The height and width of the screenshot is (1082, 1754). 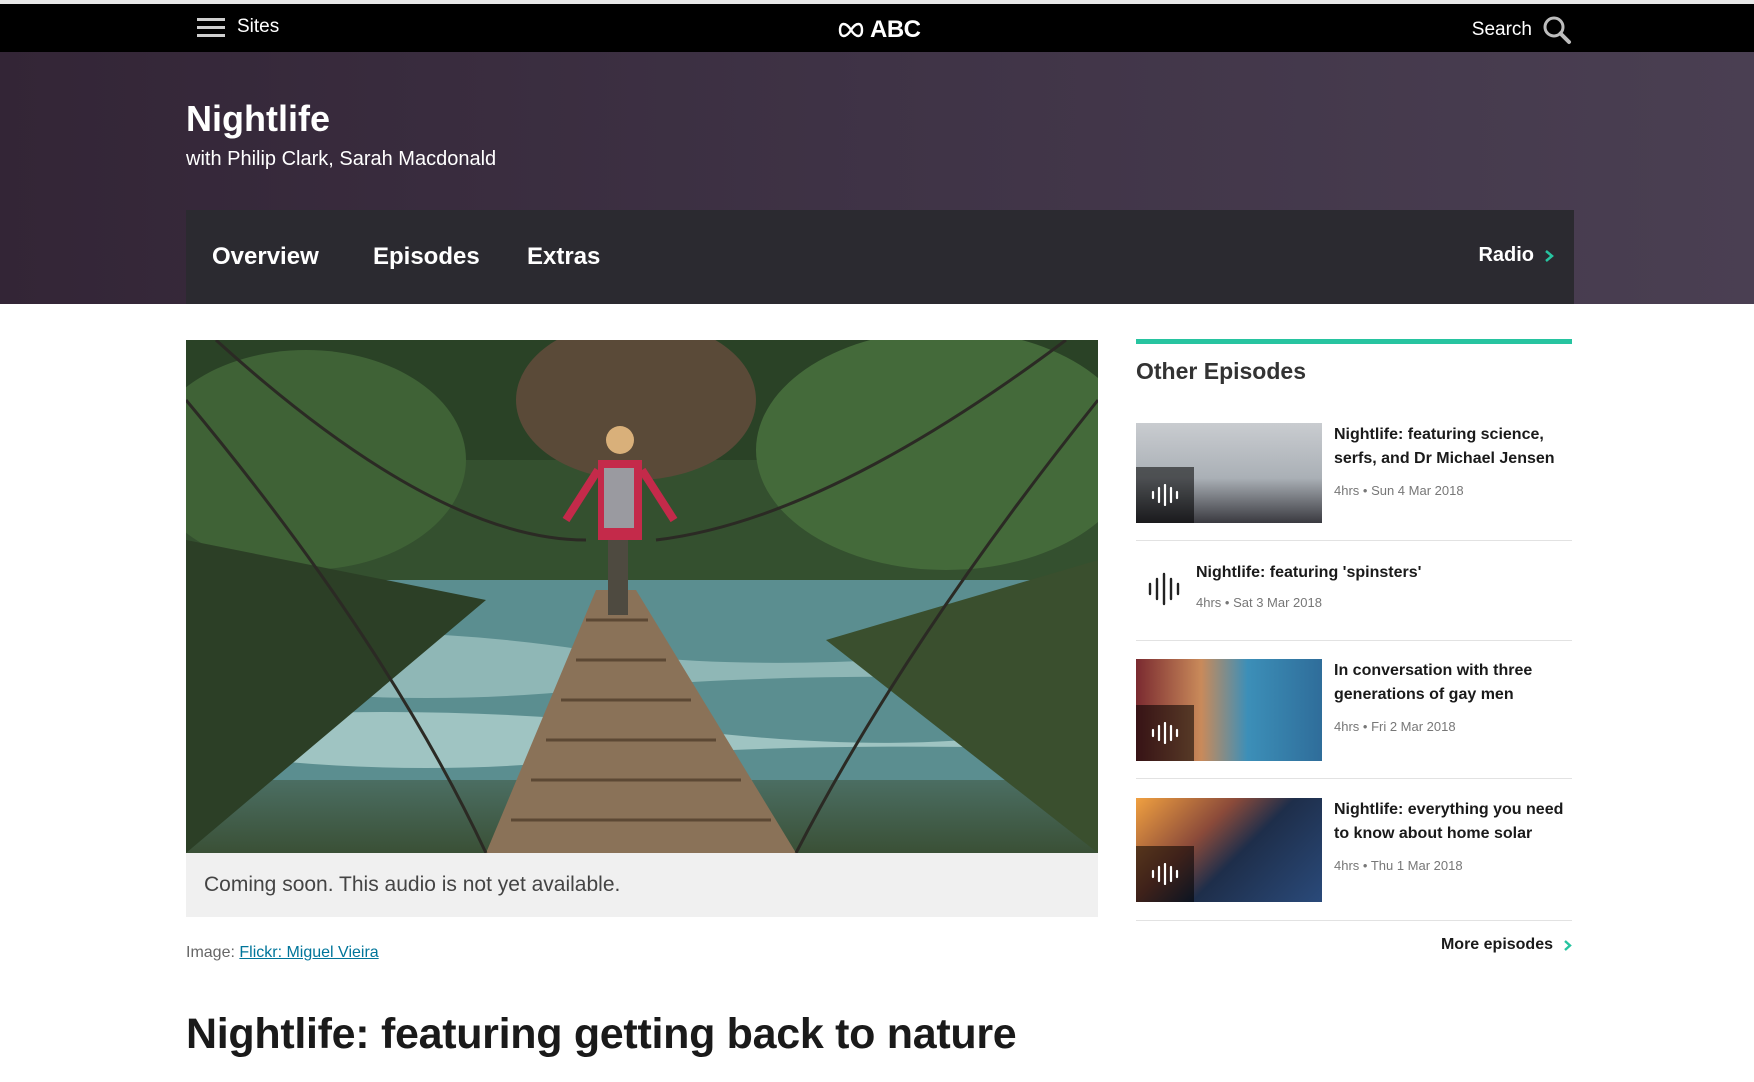 I want to click on image-credit-link: Flickr: Miguel Vieira, so click(x=308, y=952).